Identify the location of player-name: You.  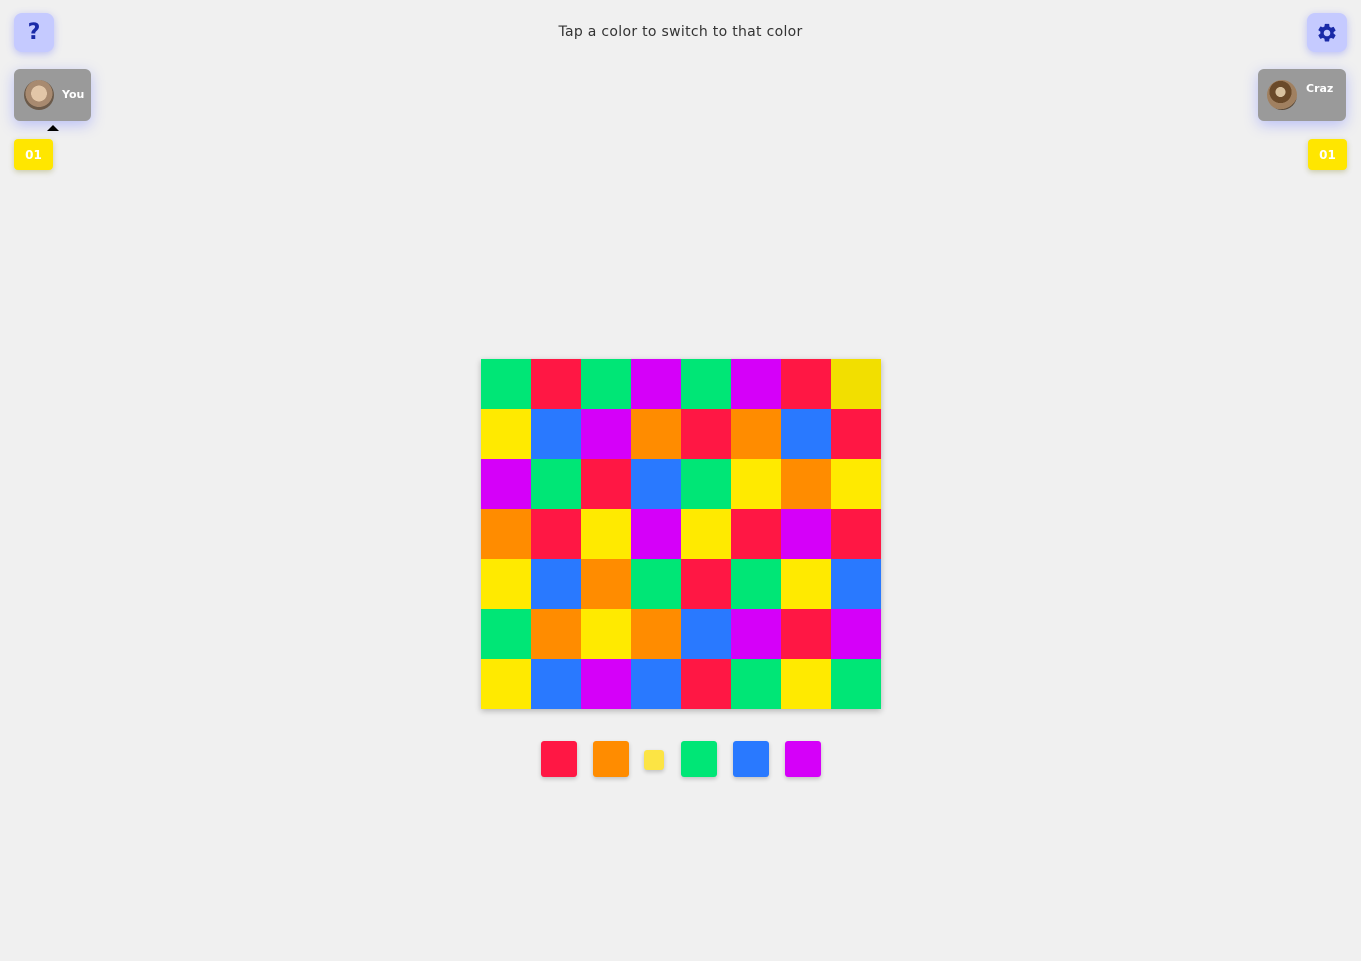
(73, 94).